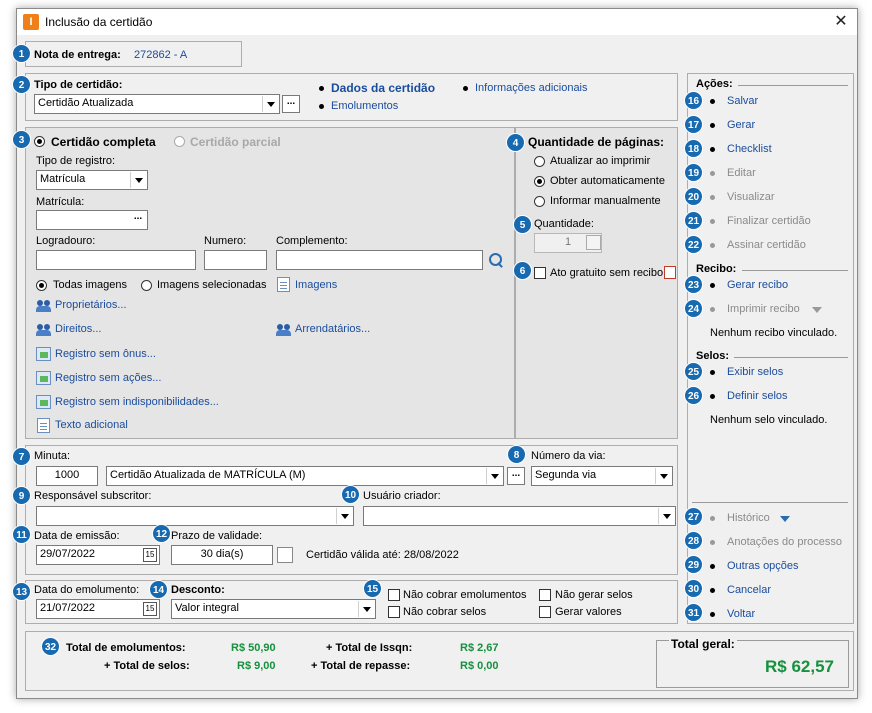 The image size is (872, 713). Describe the element at coordinates (540, 273) in the screenshot. I see `checkbox-ato-gratuito` at that location.